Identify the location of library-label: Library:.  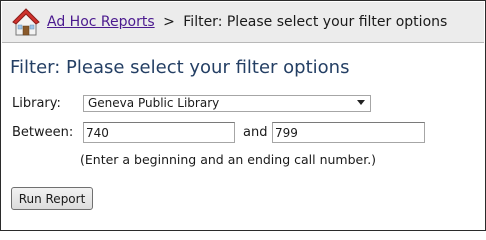
(36, 103).